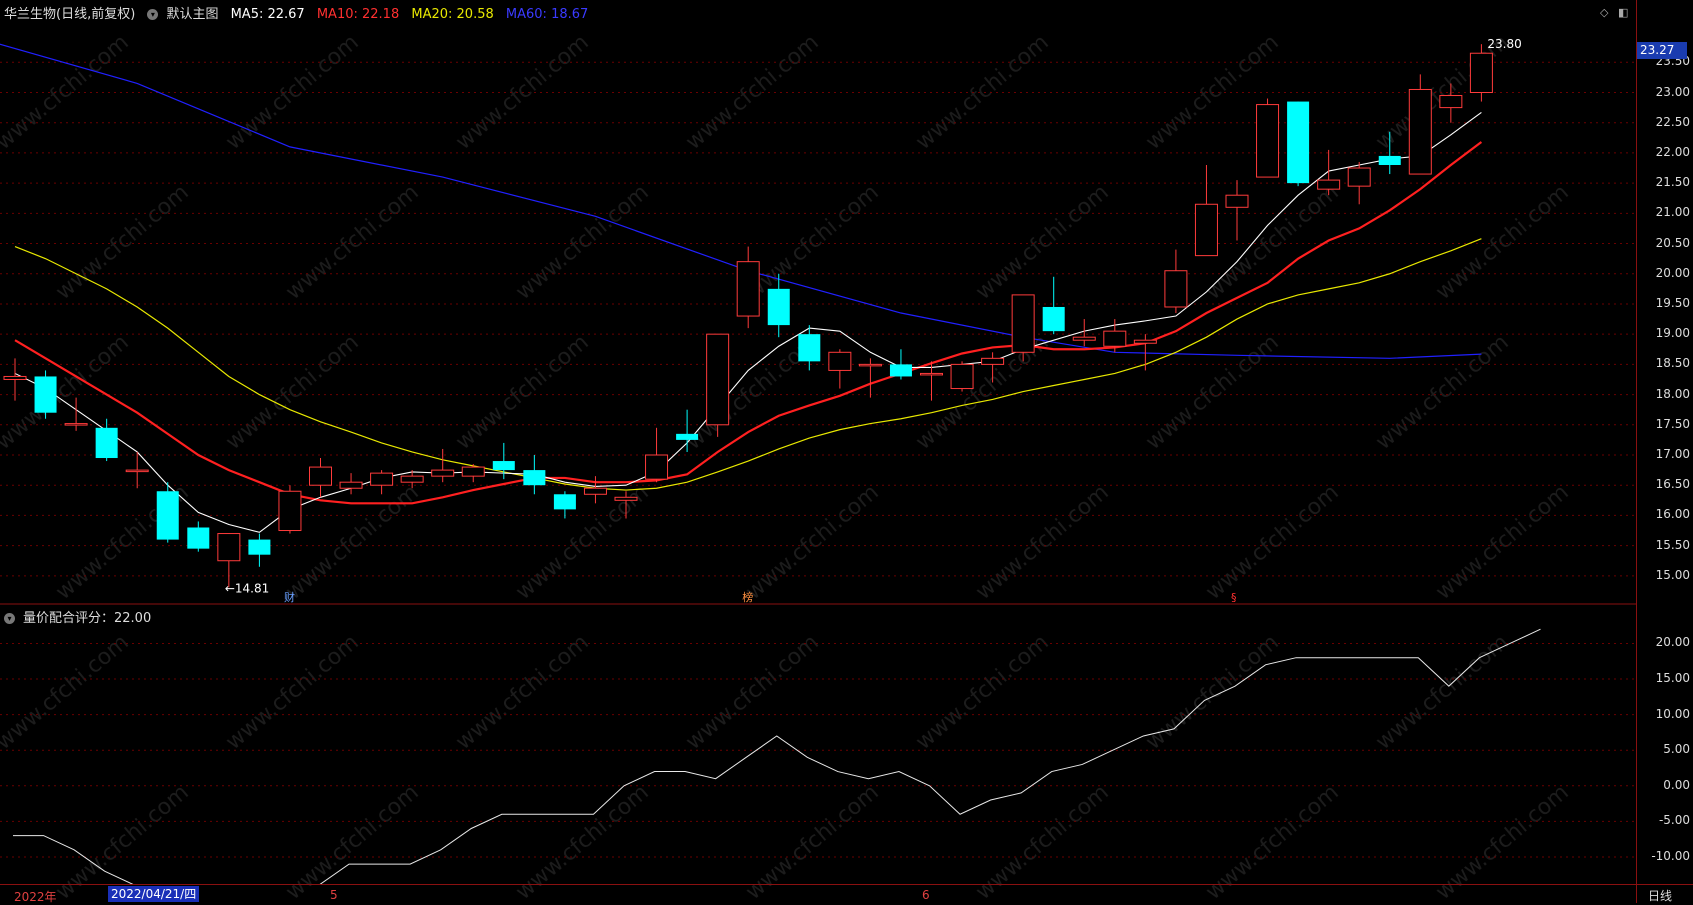 Image resolution: width=1693 pixels, height=905 pixels. I want to click on price-tick-label: 18.50, so click(1672, 363).